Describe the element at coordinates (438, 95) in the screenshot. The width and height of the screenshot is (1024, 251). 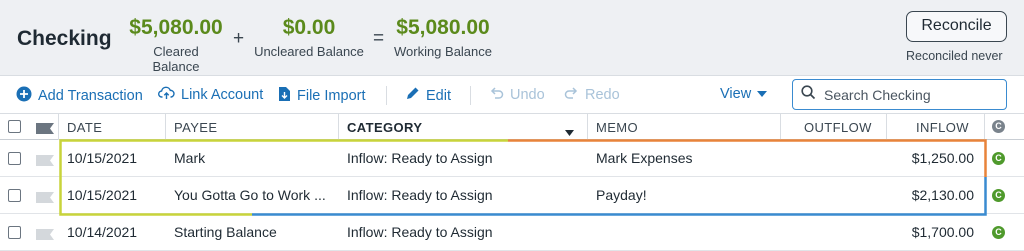
I see `edit-label: Edit` at that location.